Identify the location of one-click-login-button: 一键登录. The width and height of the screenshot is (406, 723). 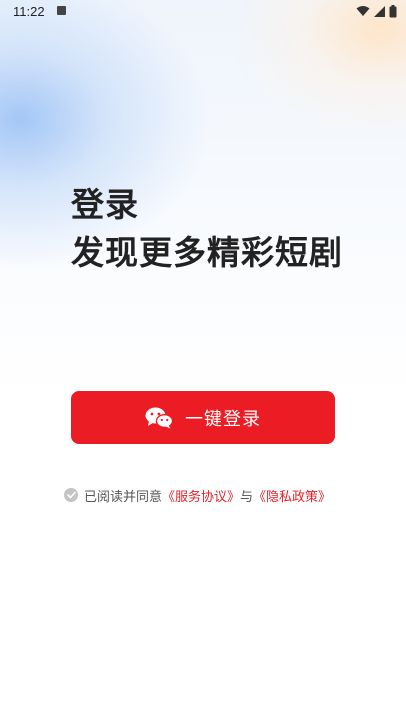
(203, 417).